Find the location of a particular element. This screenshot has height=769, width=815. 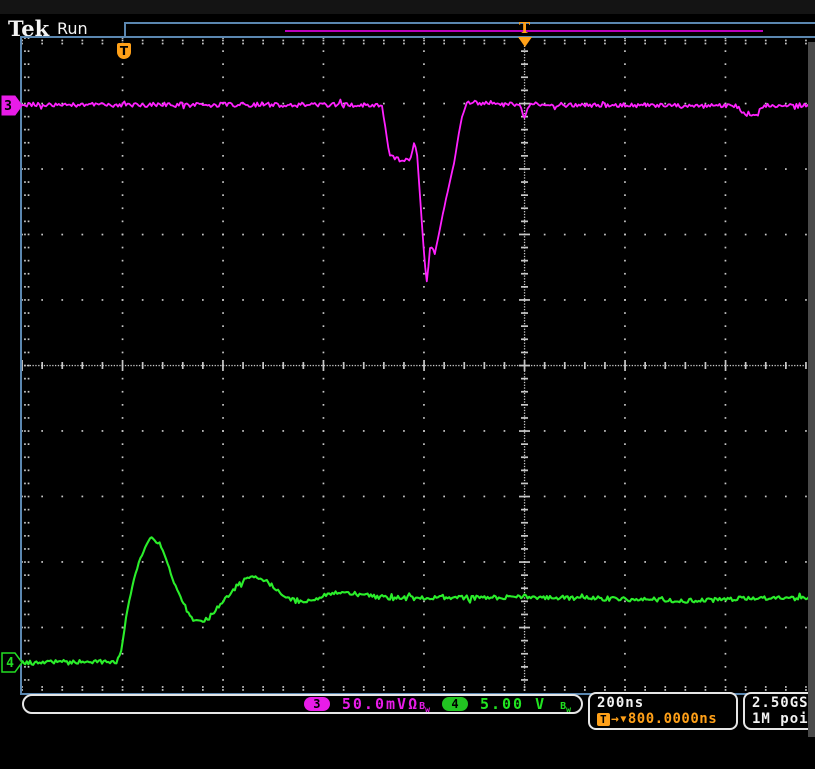

top-band is located at coordinates (407, 7).